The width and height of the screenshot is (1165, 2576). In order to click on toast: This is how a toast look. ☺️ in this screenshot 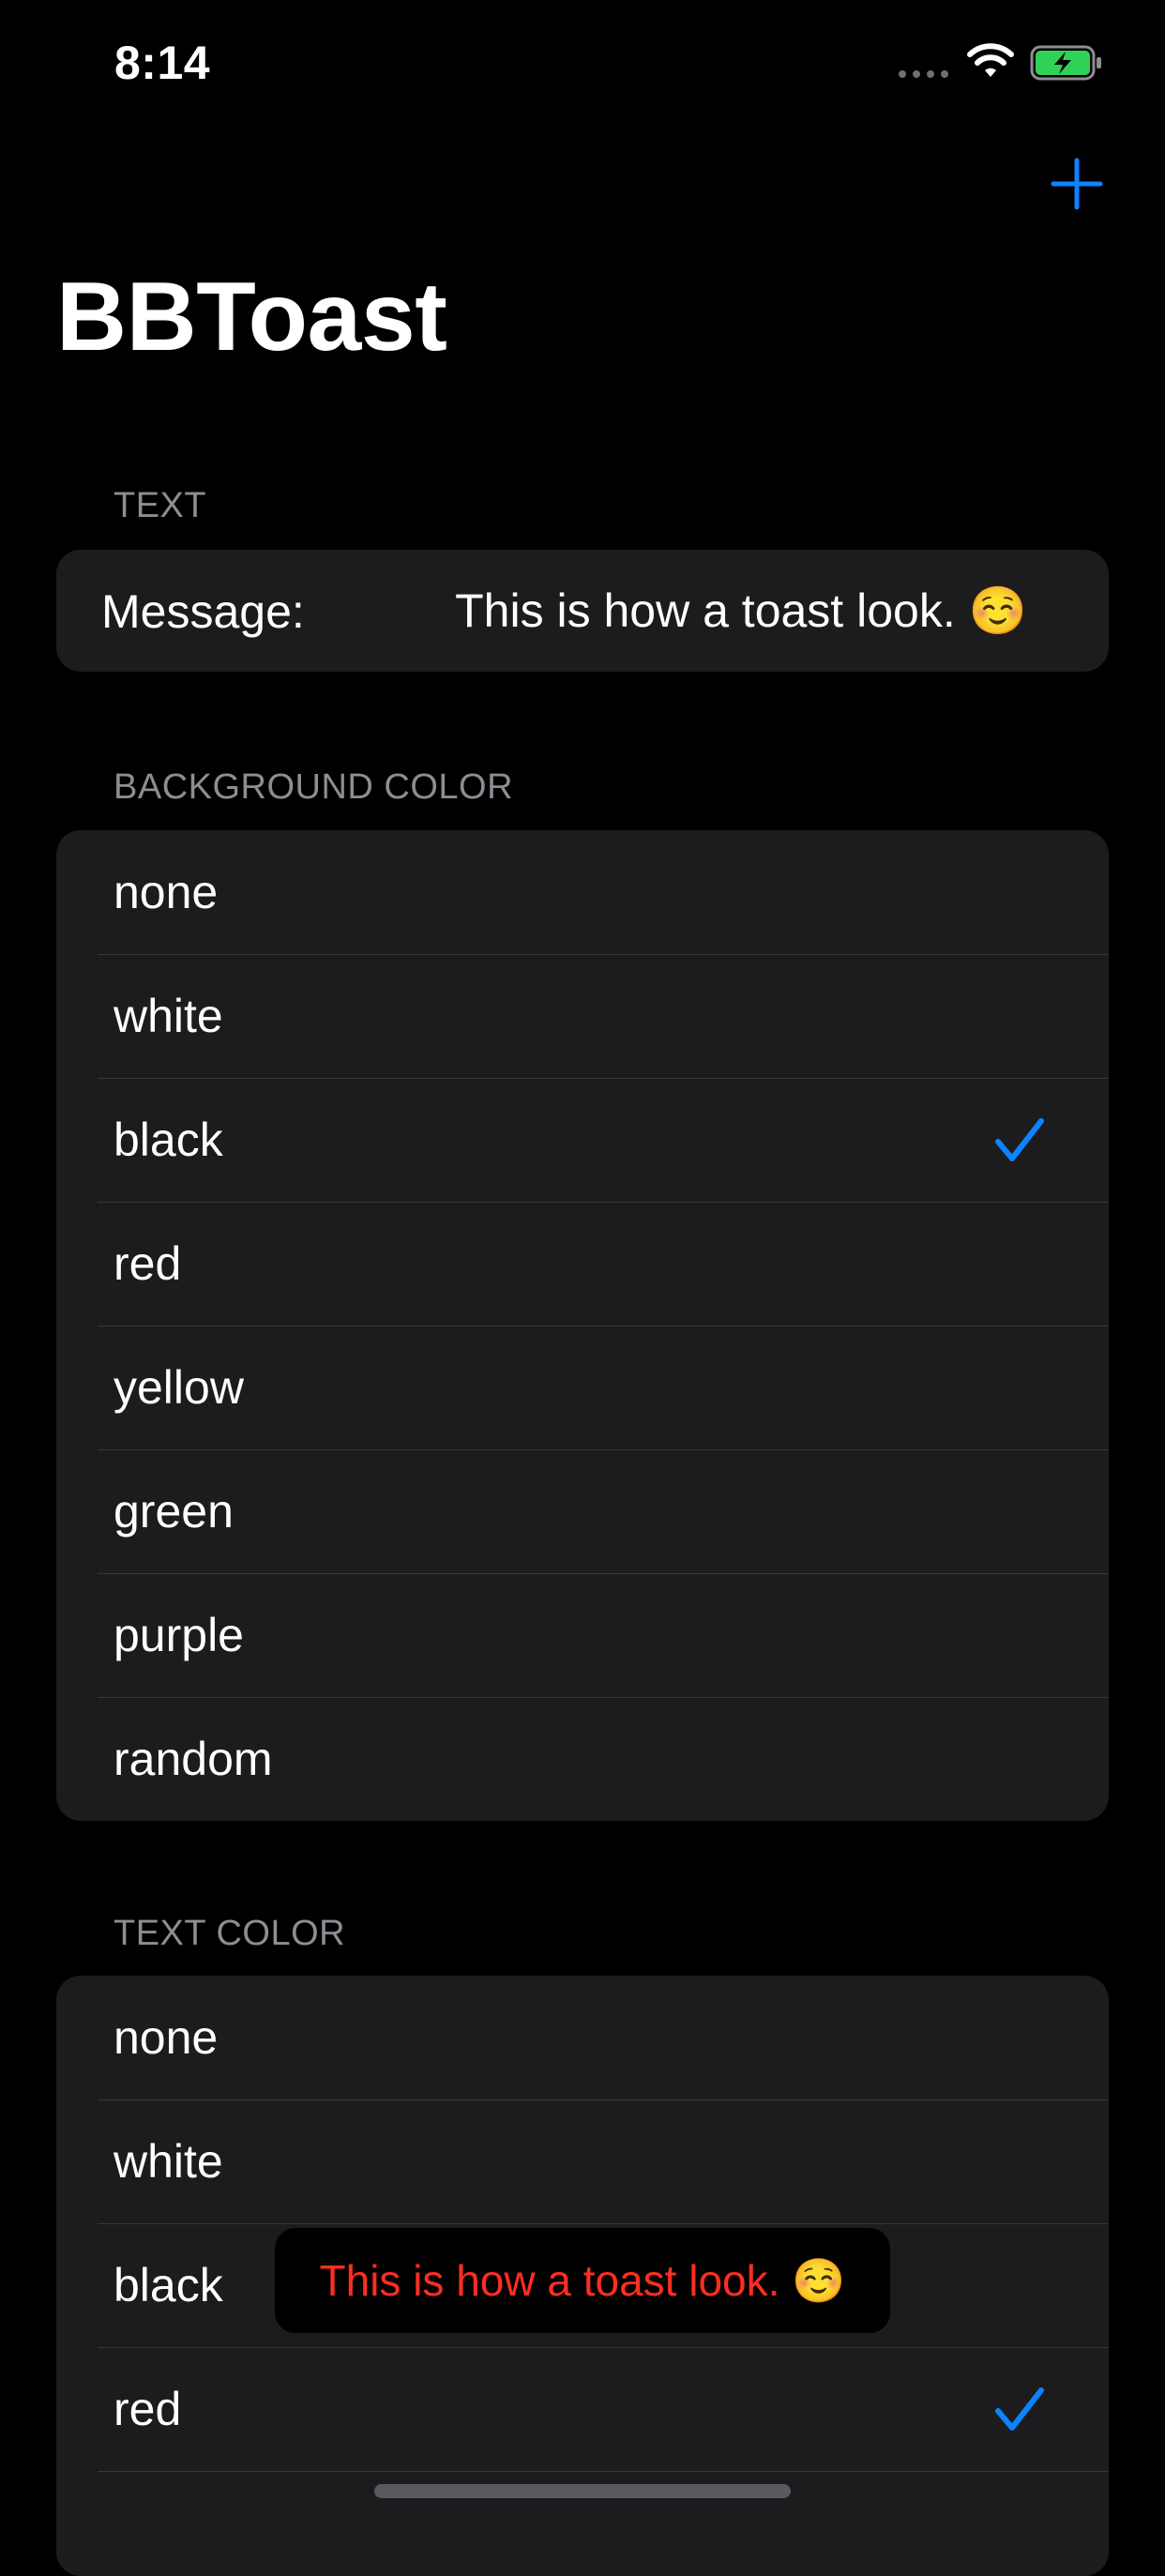, I will do `click(582, 2280)`.